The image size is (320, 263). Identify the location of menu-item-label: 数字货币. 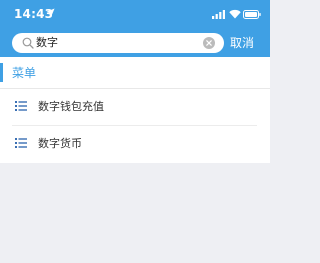
(60, 143).